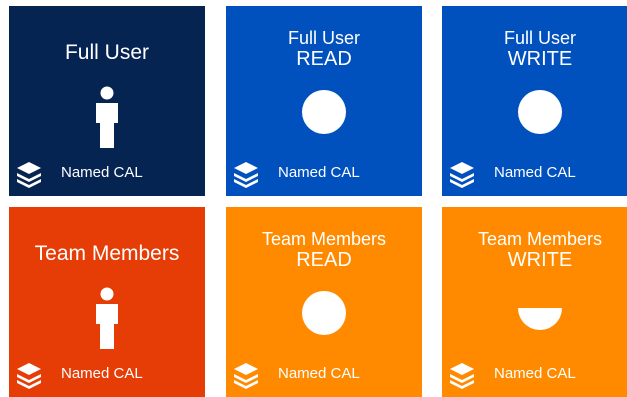 Image resolution: width=627 pixels, height=397 pixels. I want to click on tile-full-user: Full User Named CAL, so click(107, 101).